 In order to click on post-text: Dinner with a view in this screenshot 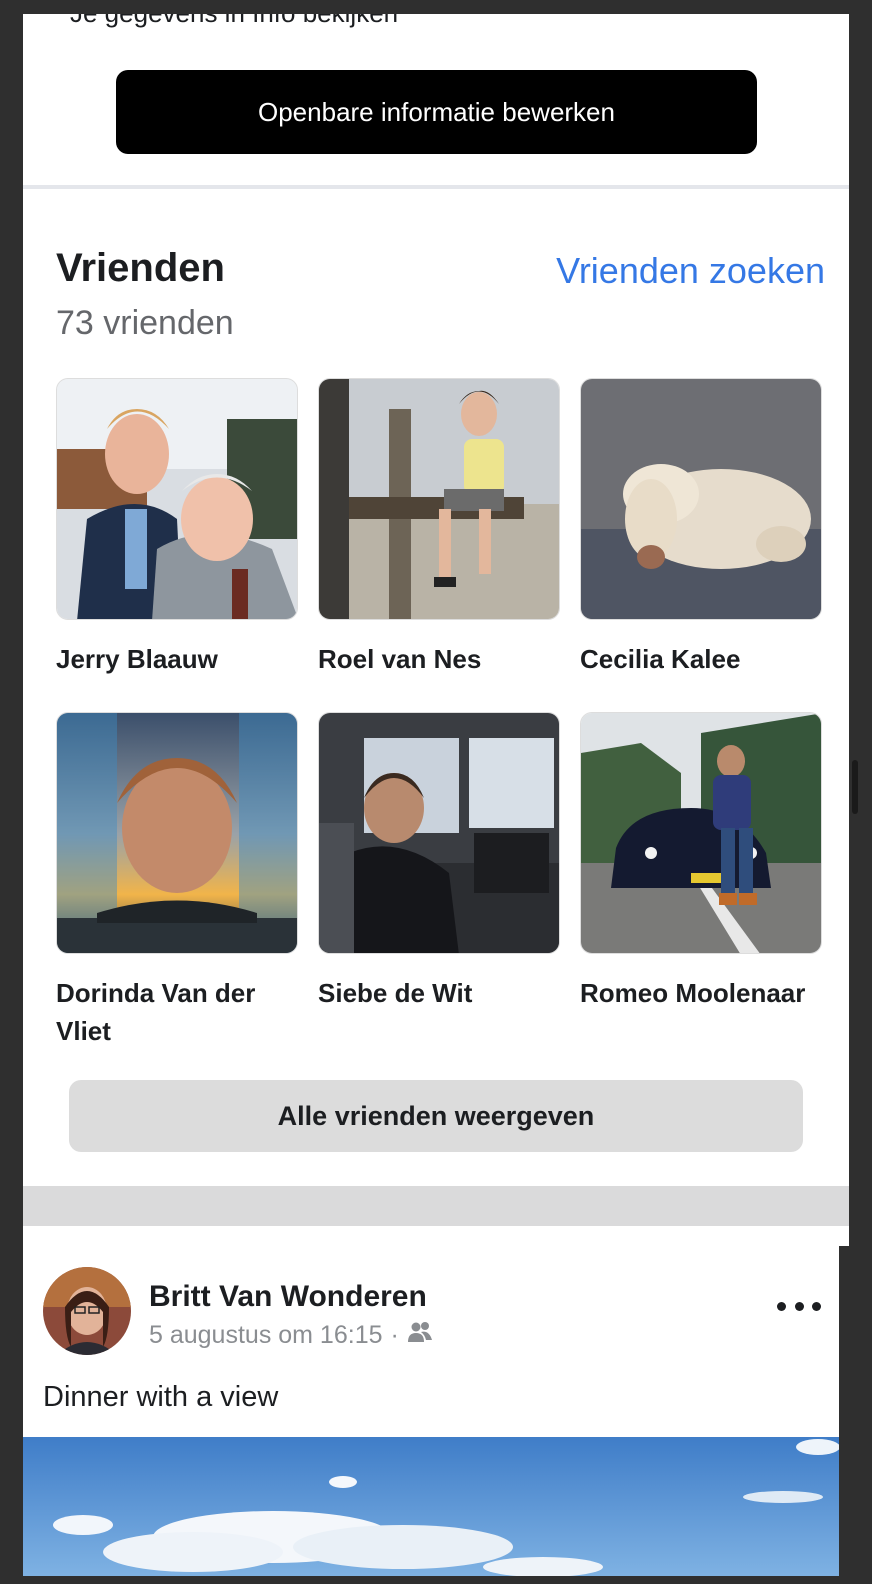, I will do `click(161, 1397)`.